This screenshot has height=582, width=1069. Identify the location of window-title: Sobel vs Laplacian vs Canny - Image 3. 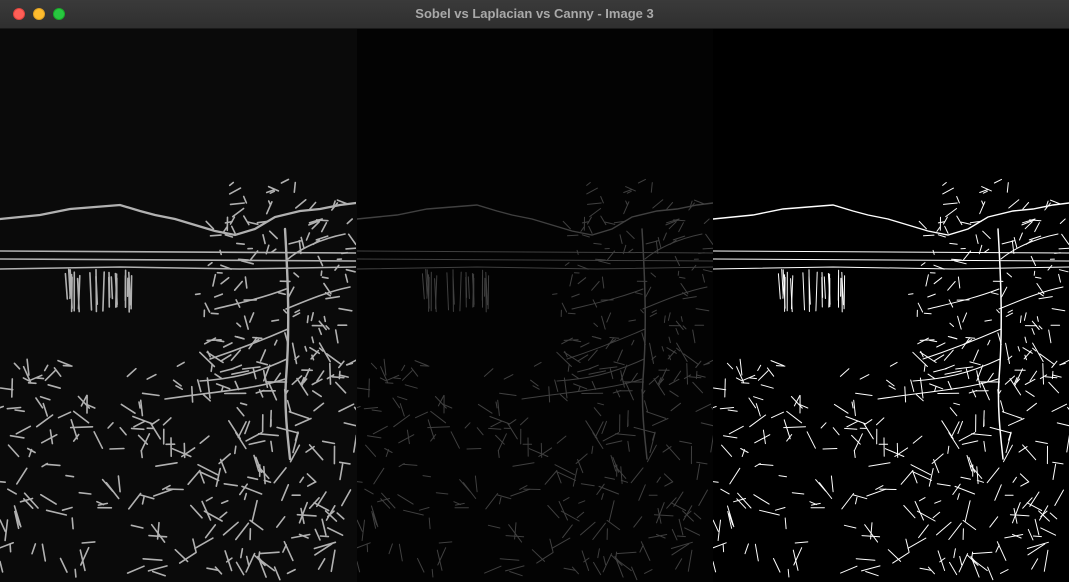
(534, 13).